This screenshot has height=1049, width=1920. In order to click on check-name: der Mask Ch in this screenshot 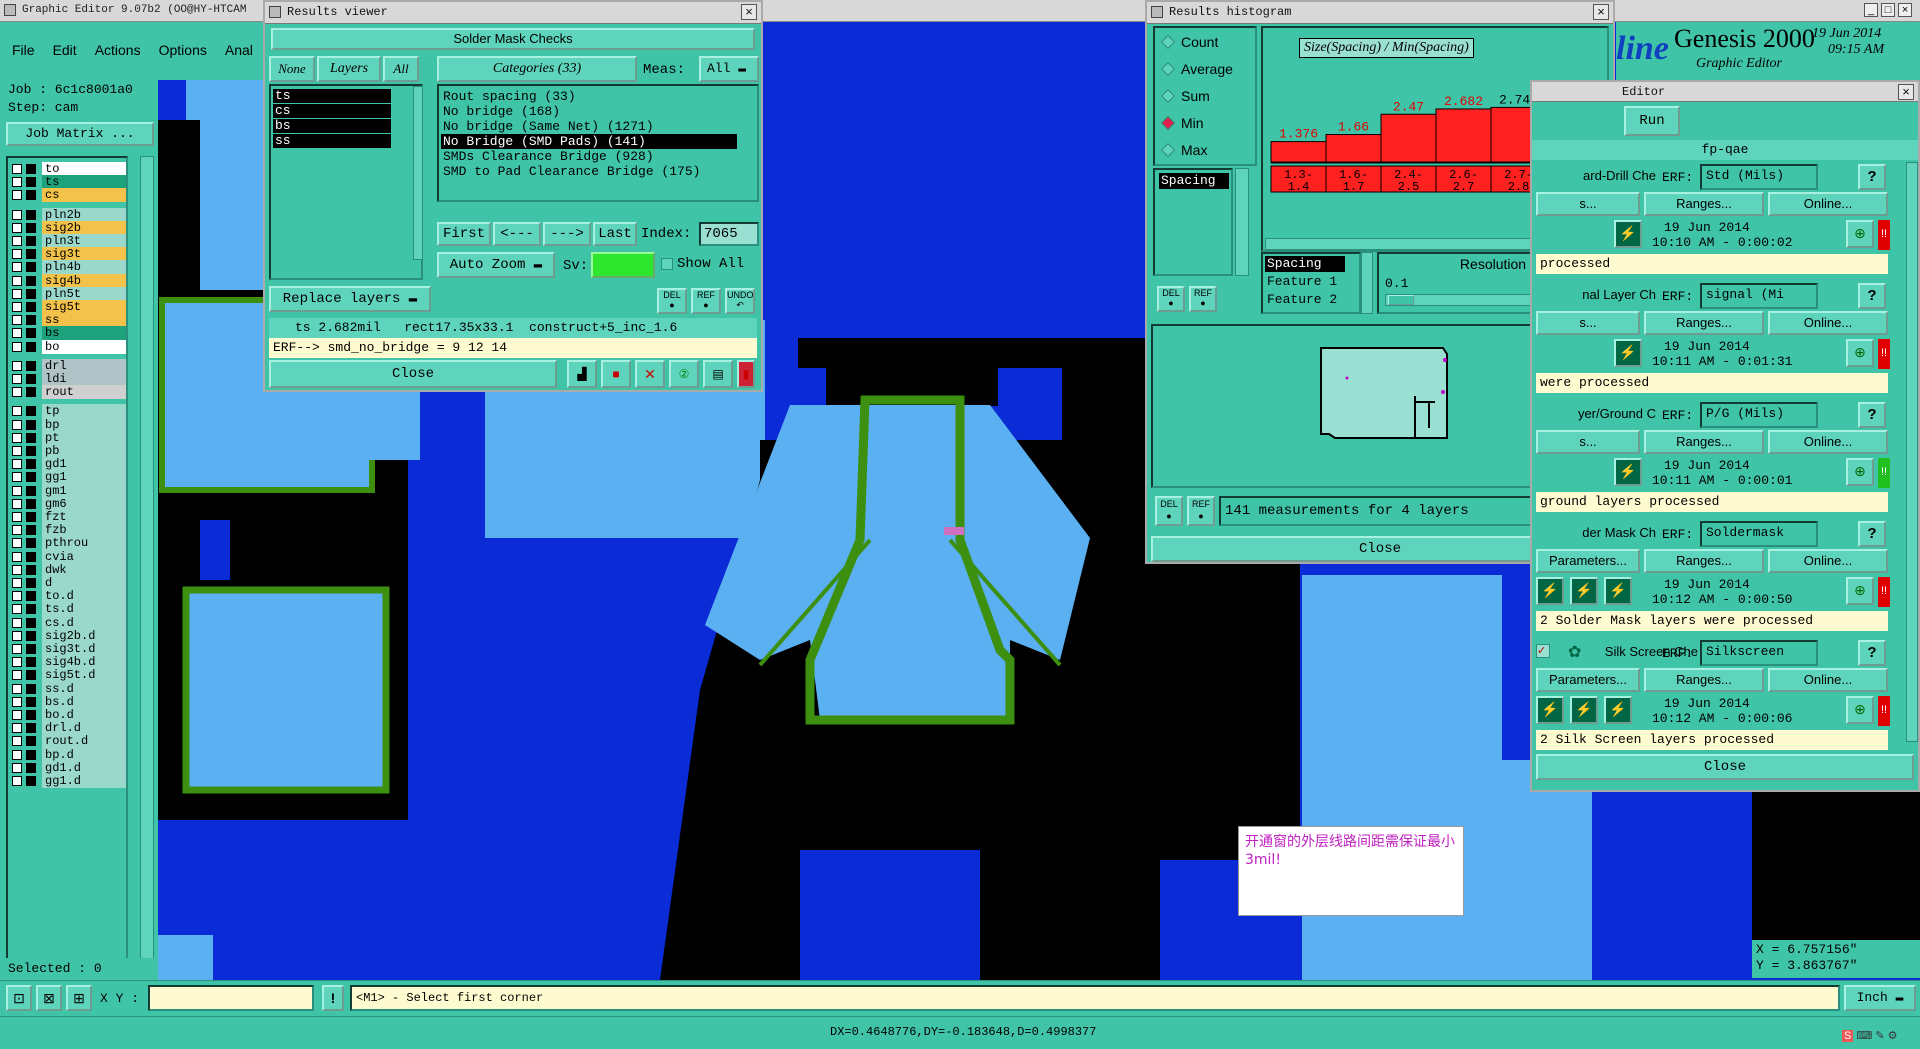, I will do `click(1594, 534)`.